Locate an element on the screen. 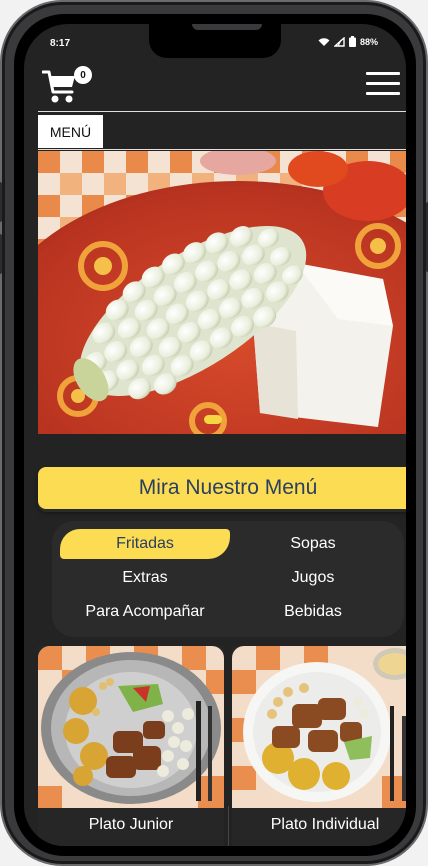  plato-individual-image is located at coordinates (319, 727).